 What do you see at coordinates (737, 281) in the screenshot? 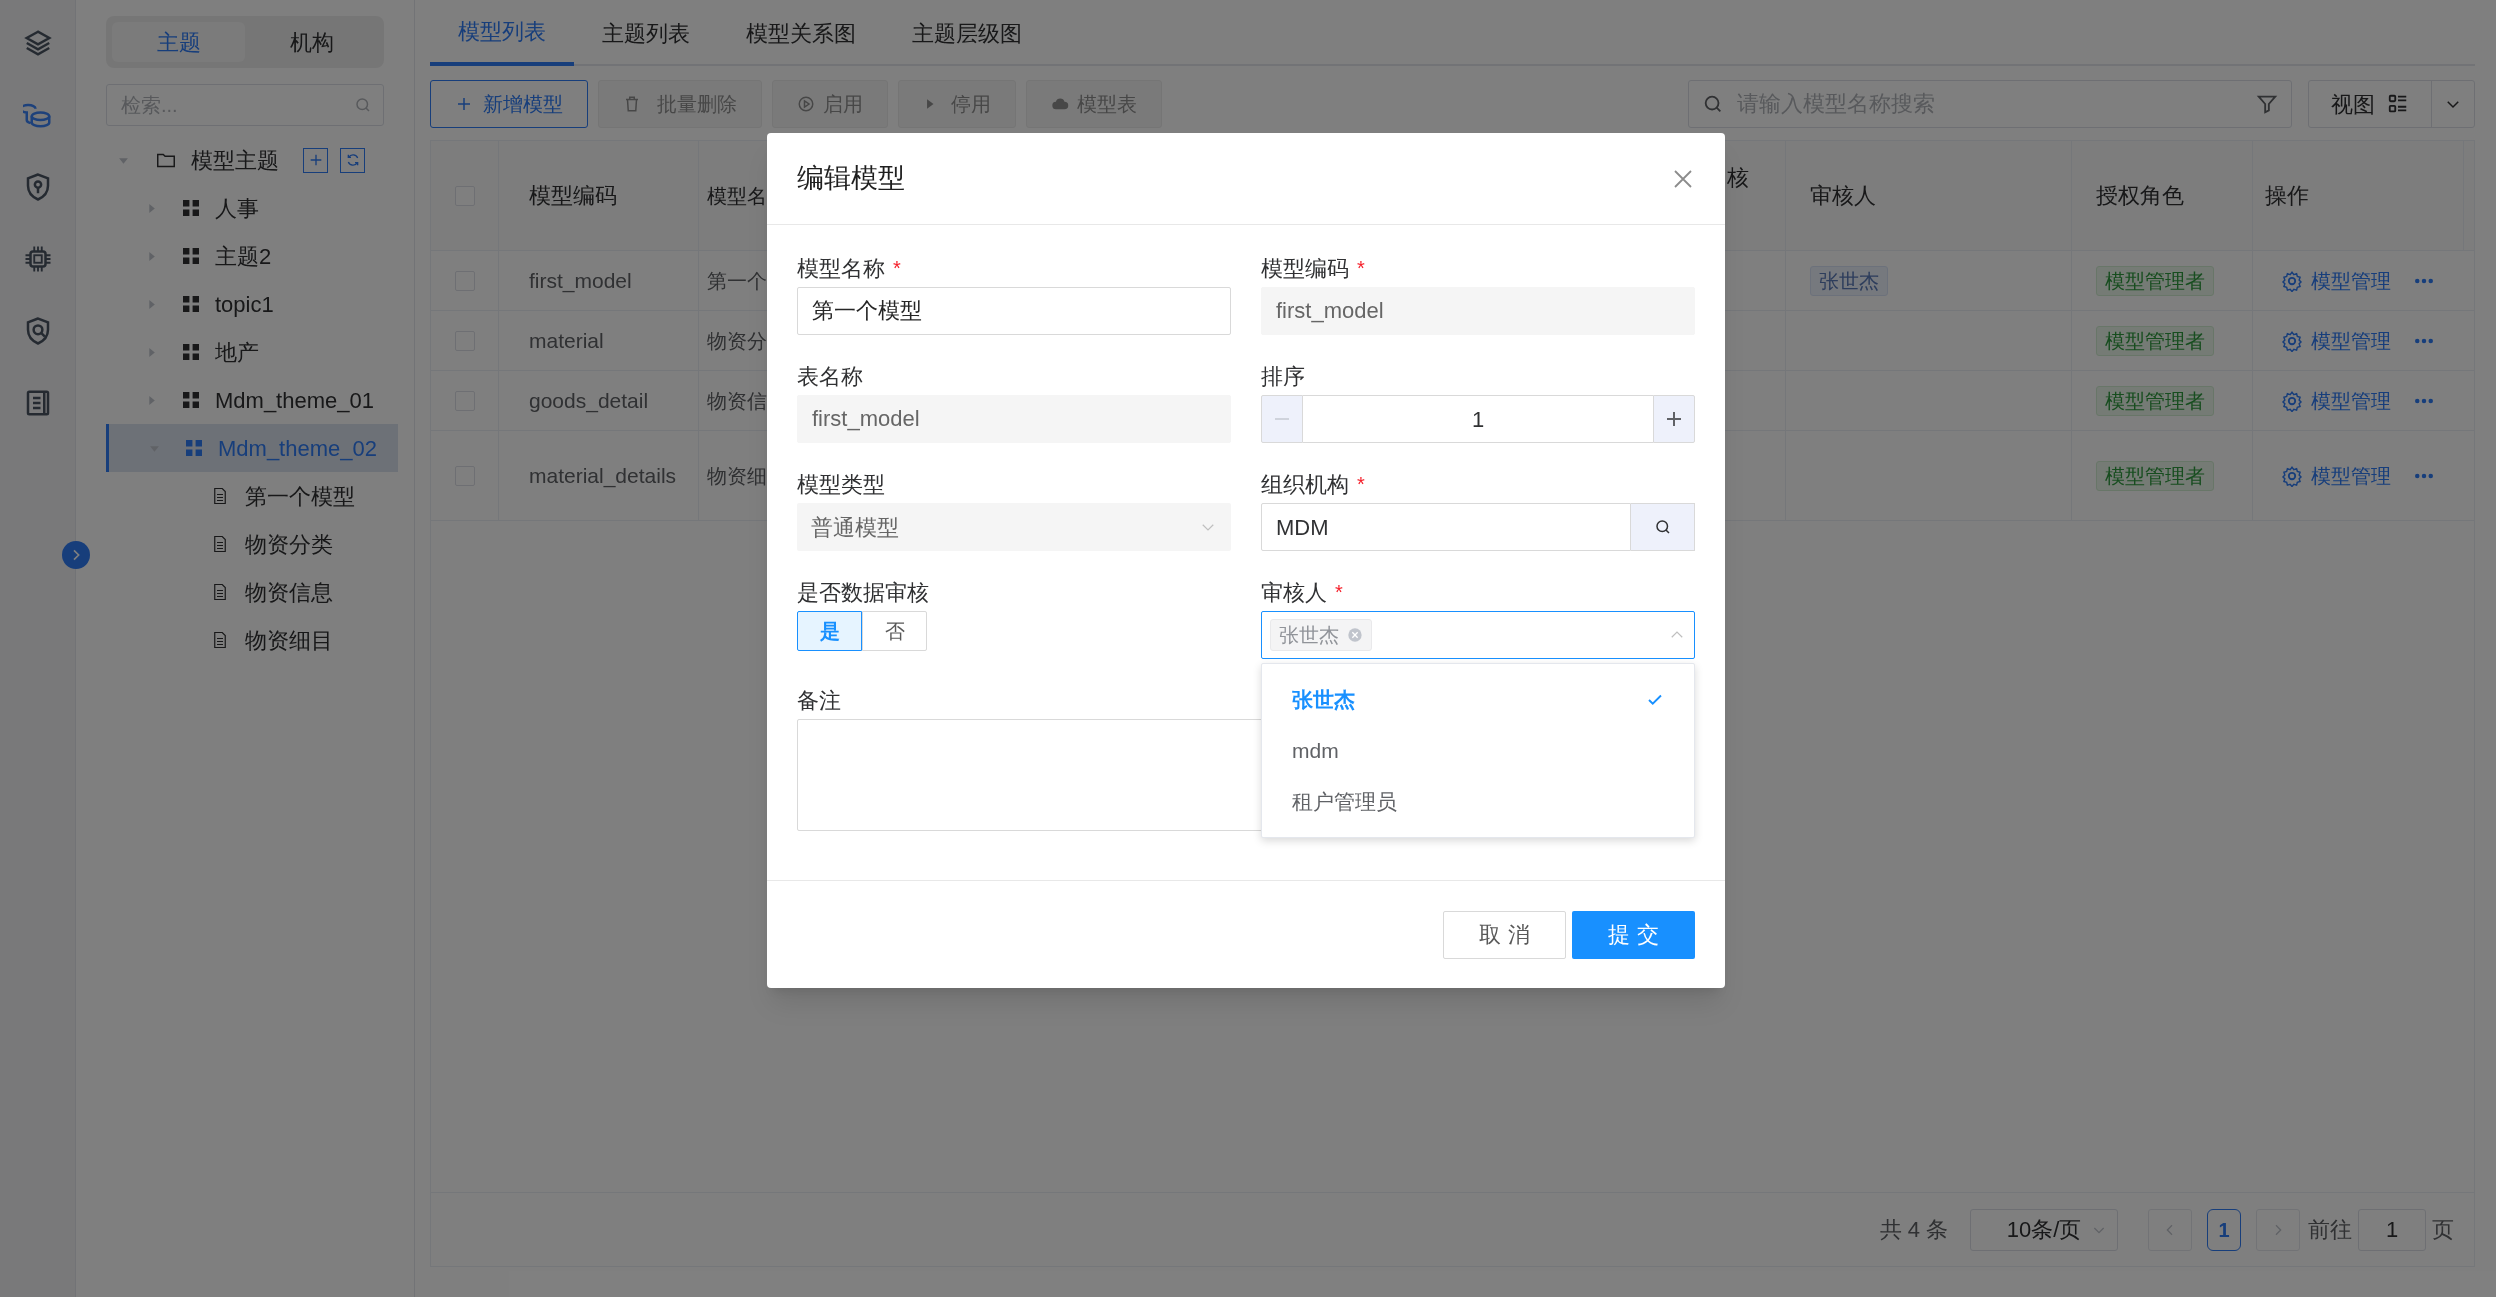
I see `table-cell-text: 第一个` at bounding box center [737, 281].